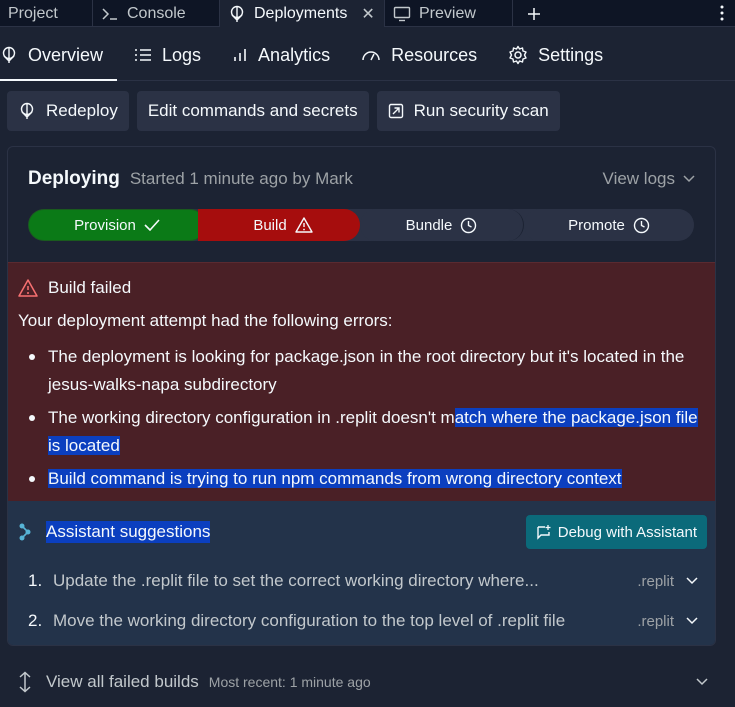 The width and height of the screenshot is (735, 707). Describe the element at coordinates (110, 14) in the screenshot. I see `terminal-icon` at that location.